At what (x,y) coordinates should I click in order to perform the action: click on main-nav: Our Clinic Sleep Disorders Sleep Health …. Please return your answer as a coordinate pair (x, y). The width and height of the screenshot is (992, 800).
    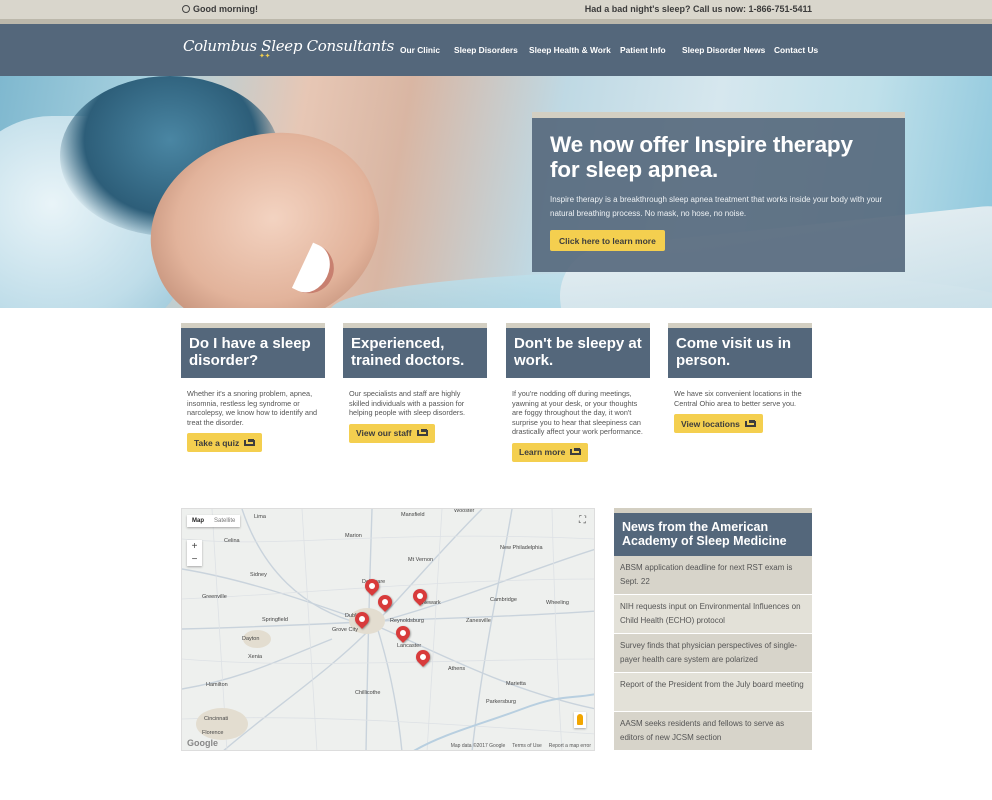
    Looking at the image, I should click on (496, 51).